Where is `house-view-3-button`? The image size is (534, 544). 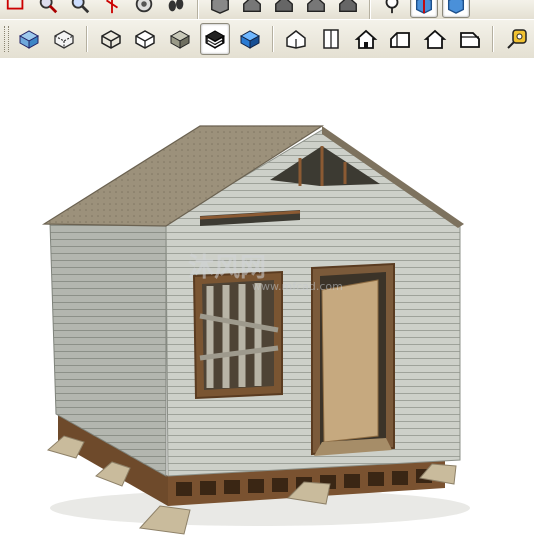
house-view-3-button is located at coordinates (316, 9).